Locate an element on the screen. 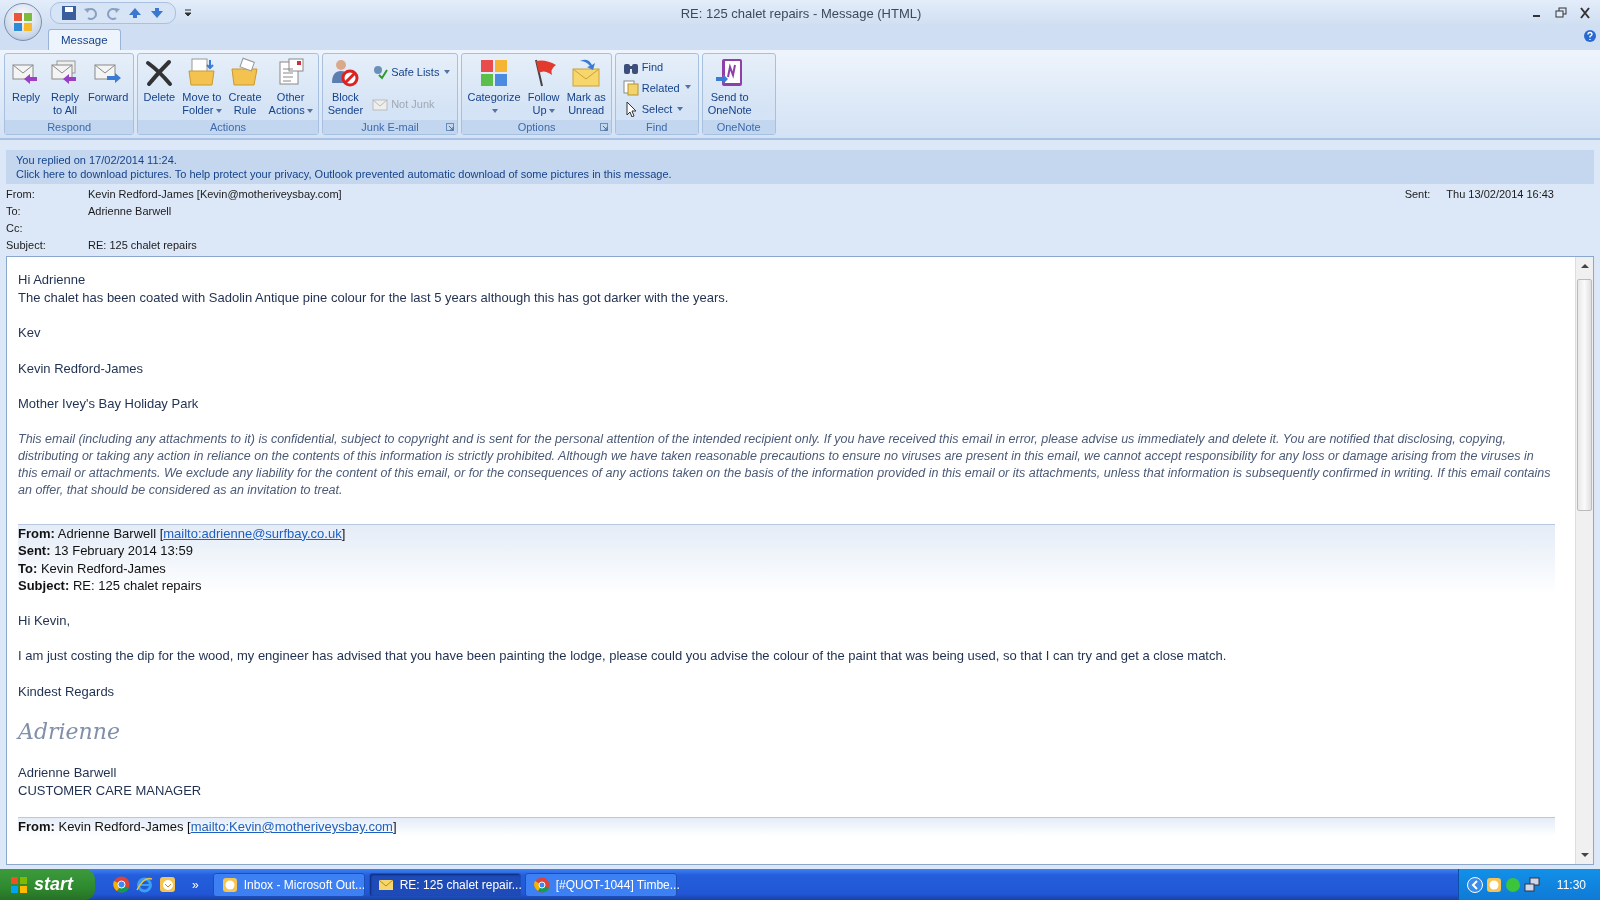 The height and width of the screenshot is (900, 1600). ribbon-button: Find is located at coordinates (656, 66).